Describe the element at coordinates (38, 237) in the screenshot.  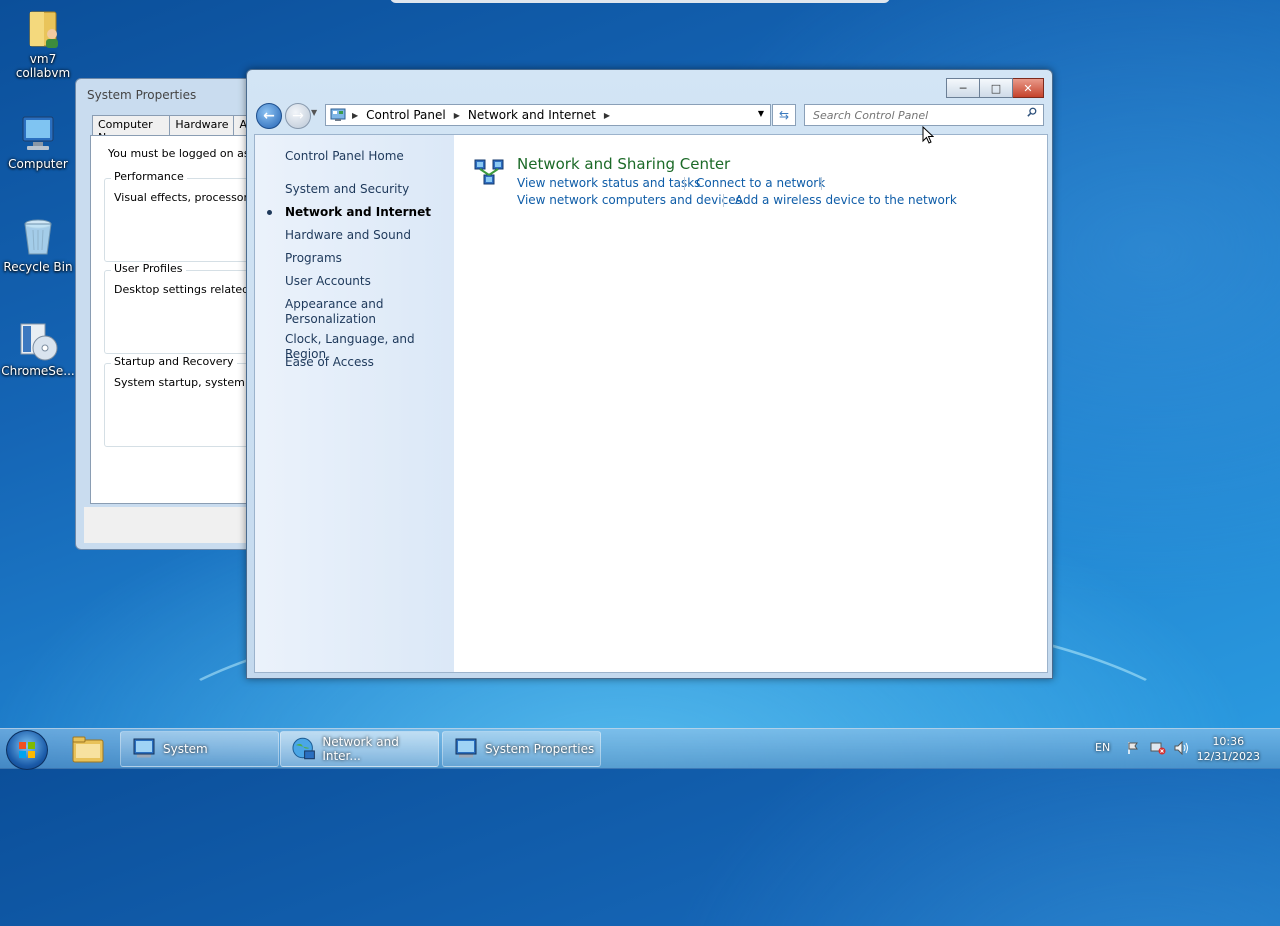
I see `recycle-bin-icon` at that location.